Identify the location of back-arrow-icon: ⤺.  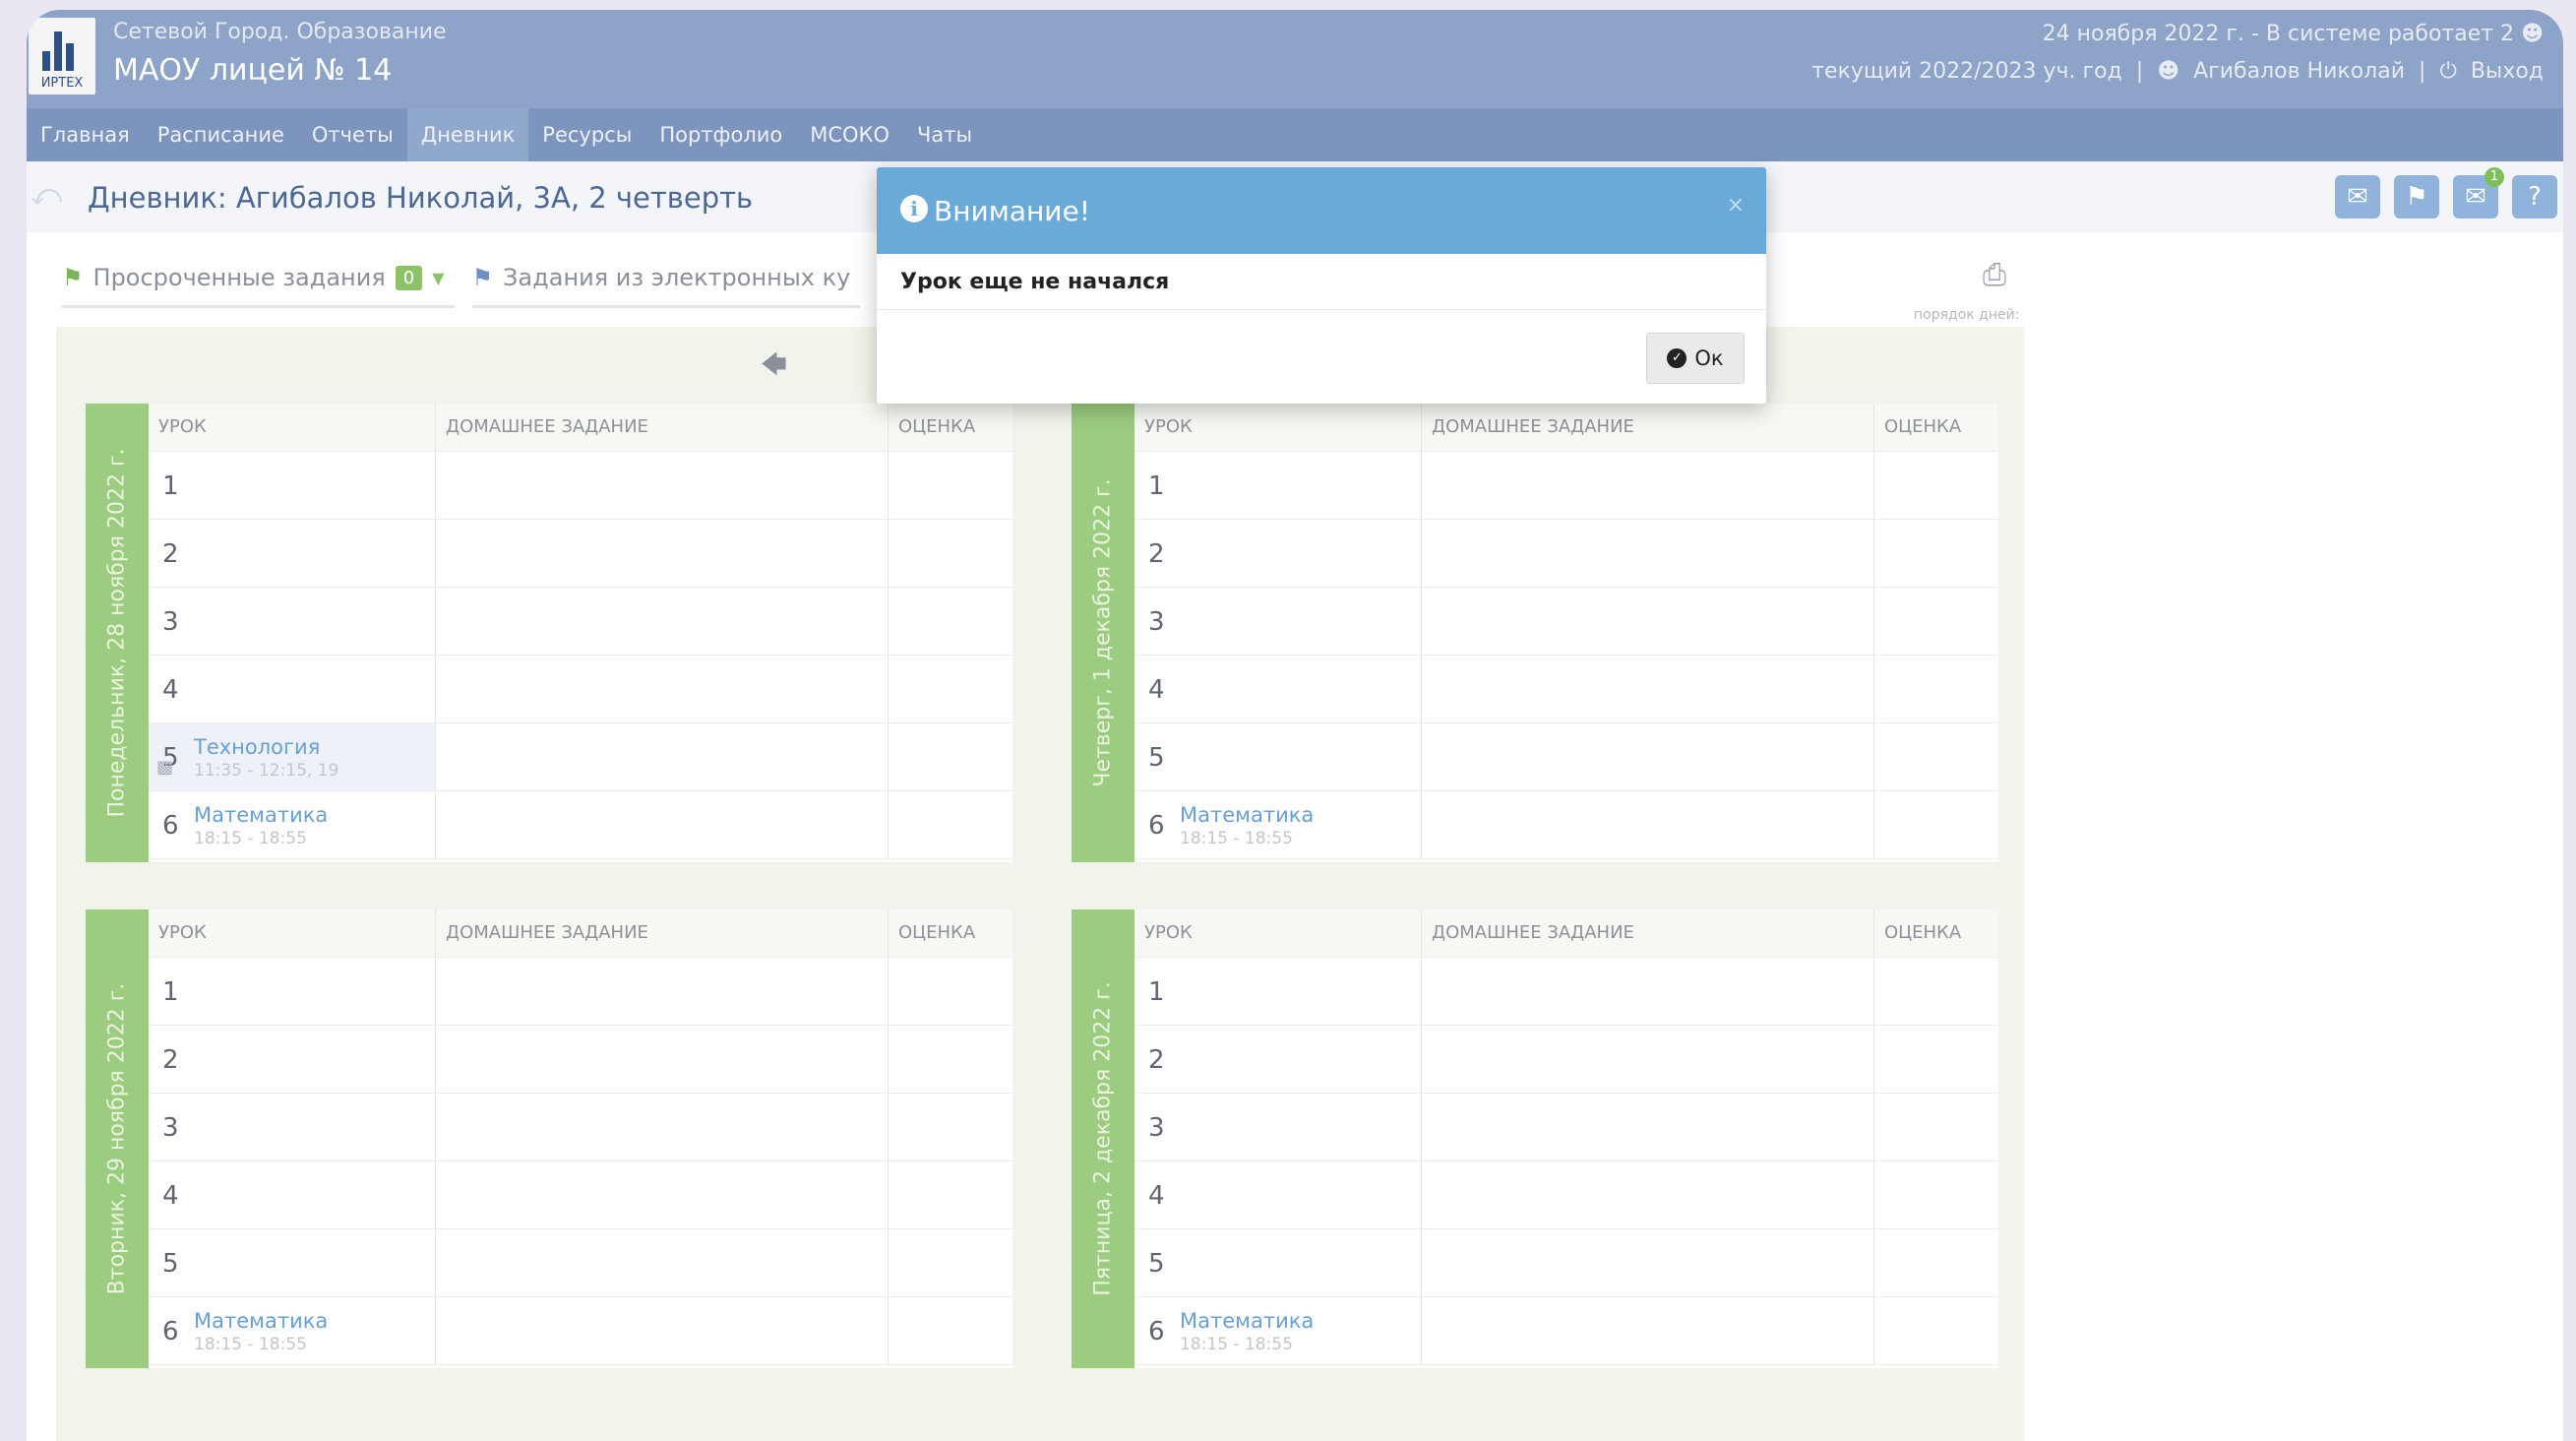
(47, 196).